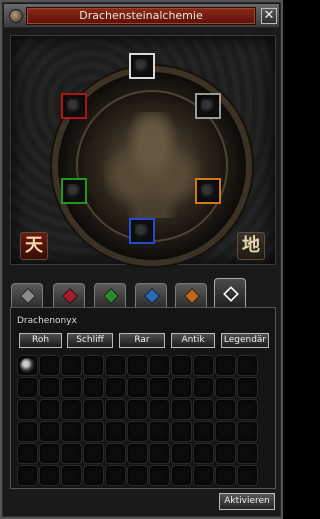 The height and width of the screenshot is (519, 320). Describe the element at coordinates (142, 231) in the screenshot. I see `blue-socket` at that location.